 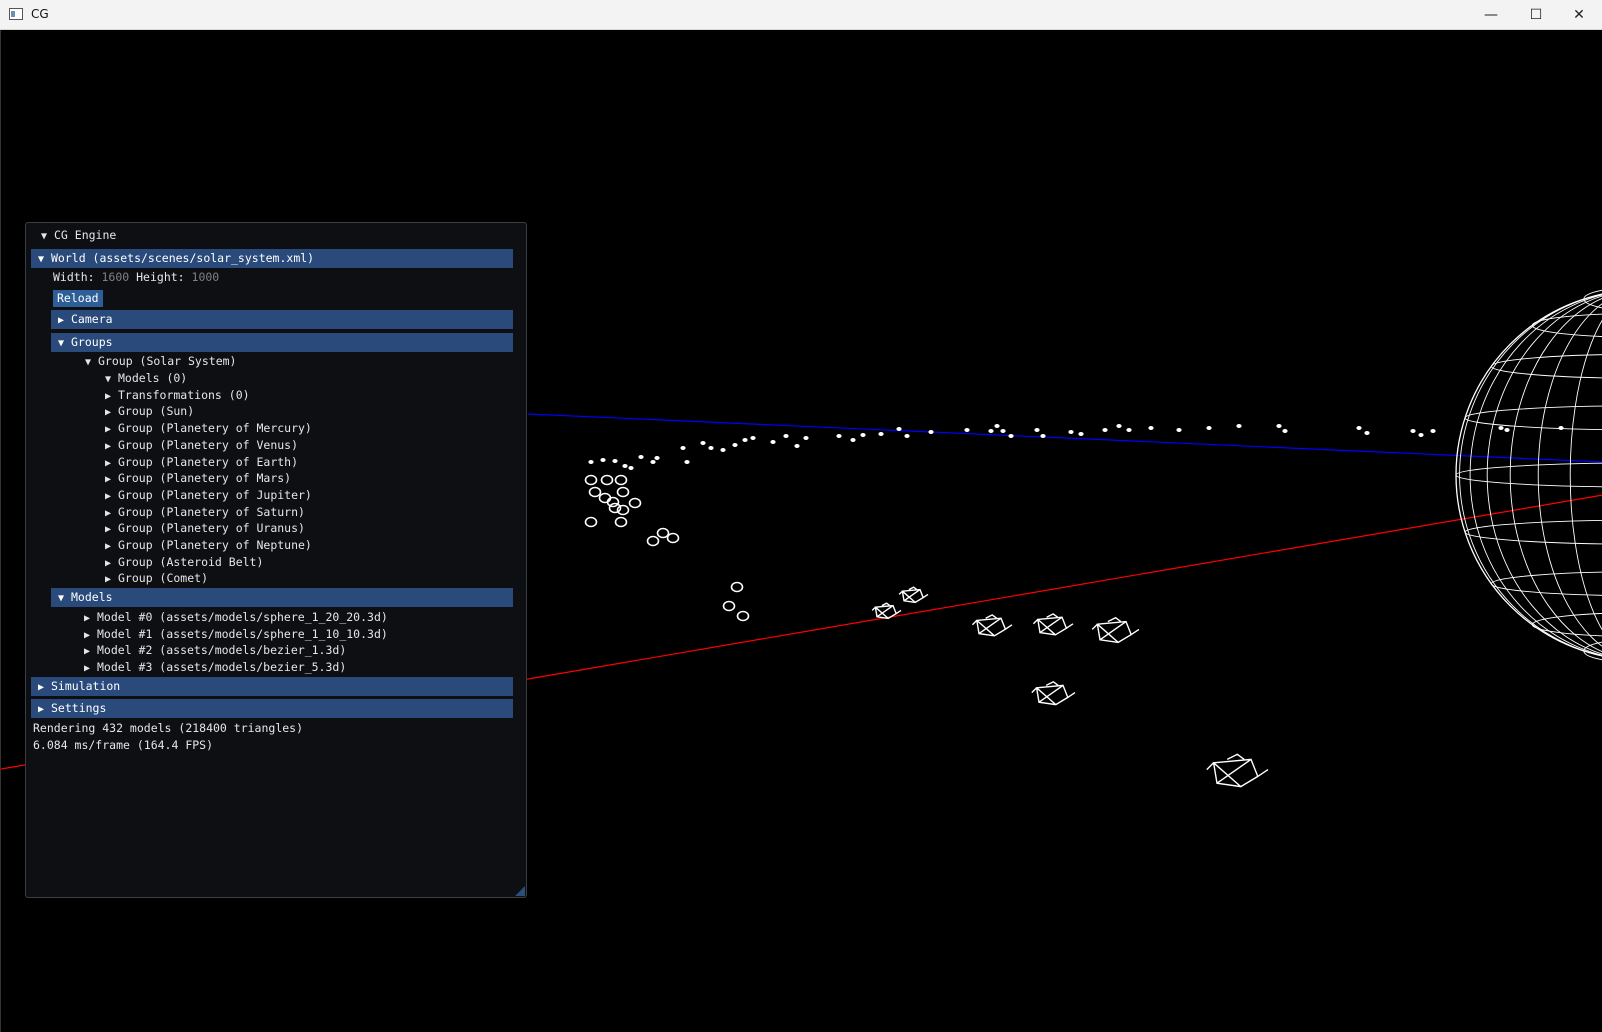 What do you see at coordinates (174, 395) in the screenshot?
I see `tree-node-transformations: ▶ Transformations (0)` at bounding box center [174, 395].